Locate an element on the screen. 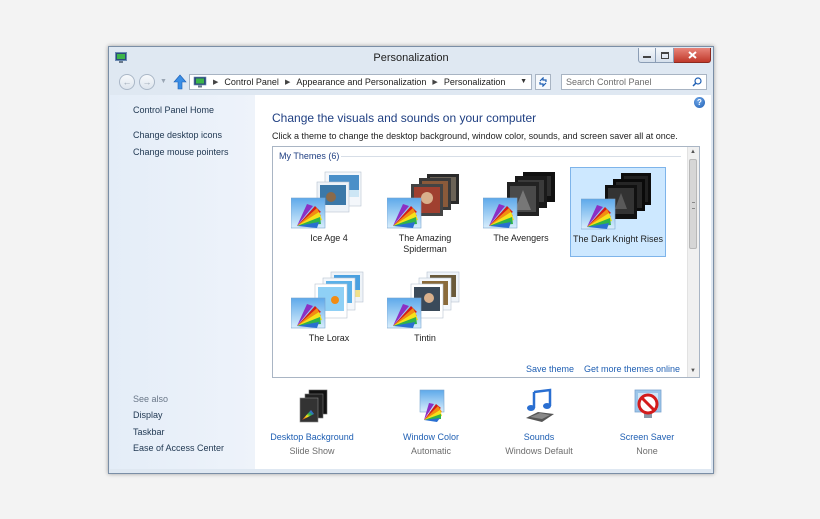 This screenshot has width=820, height=519. theme-the-avengers: The Avengers is located at coordinates (521, 212).